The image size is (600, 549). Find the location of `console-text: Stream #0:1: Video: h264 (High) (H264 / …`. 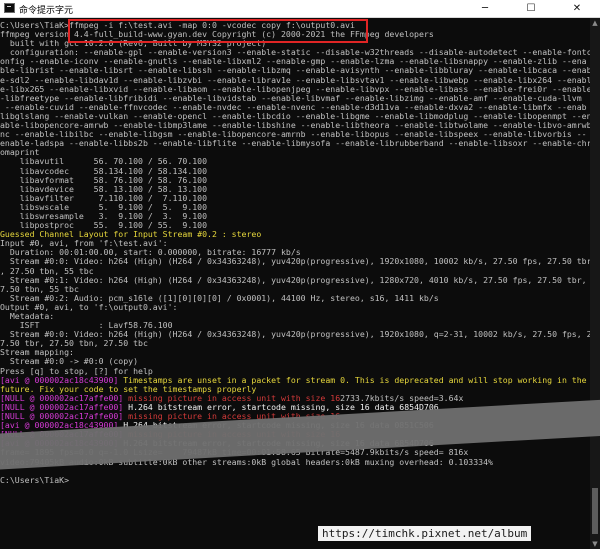

console-text: Stream #0:1: Video: h264 (High) (H264 / … is located at coordinates (295, 280).